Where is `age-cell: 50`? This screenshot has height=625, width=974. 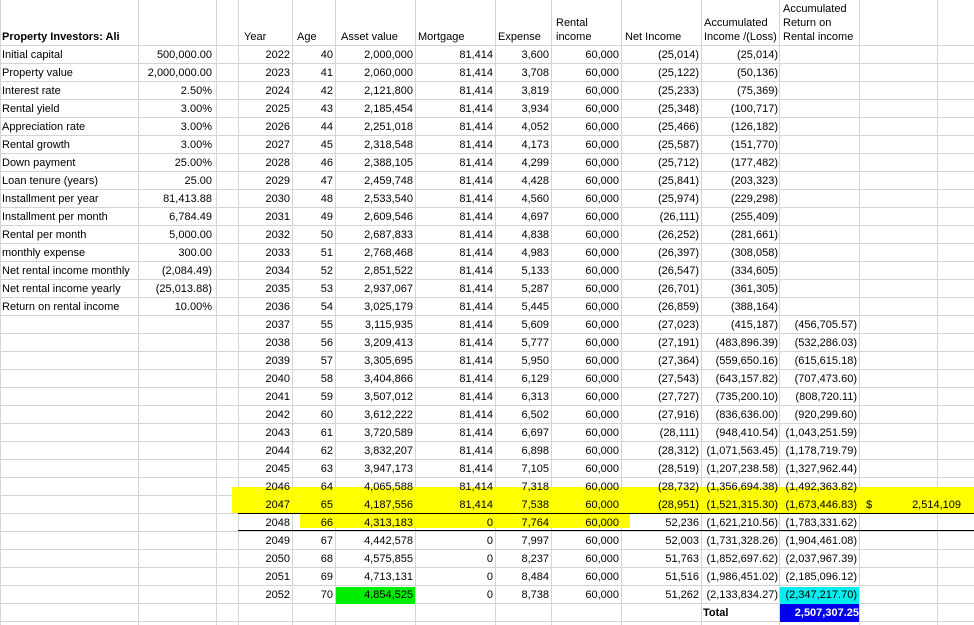 age-cell: 50 is located at coordinates (312, 235).